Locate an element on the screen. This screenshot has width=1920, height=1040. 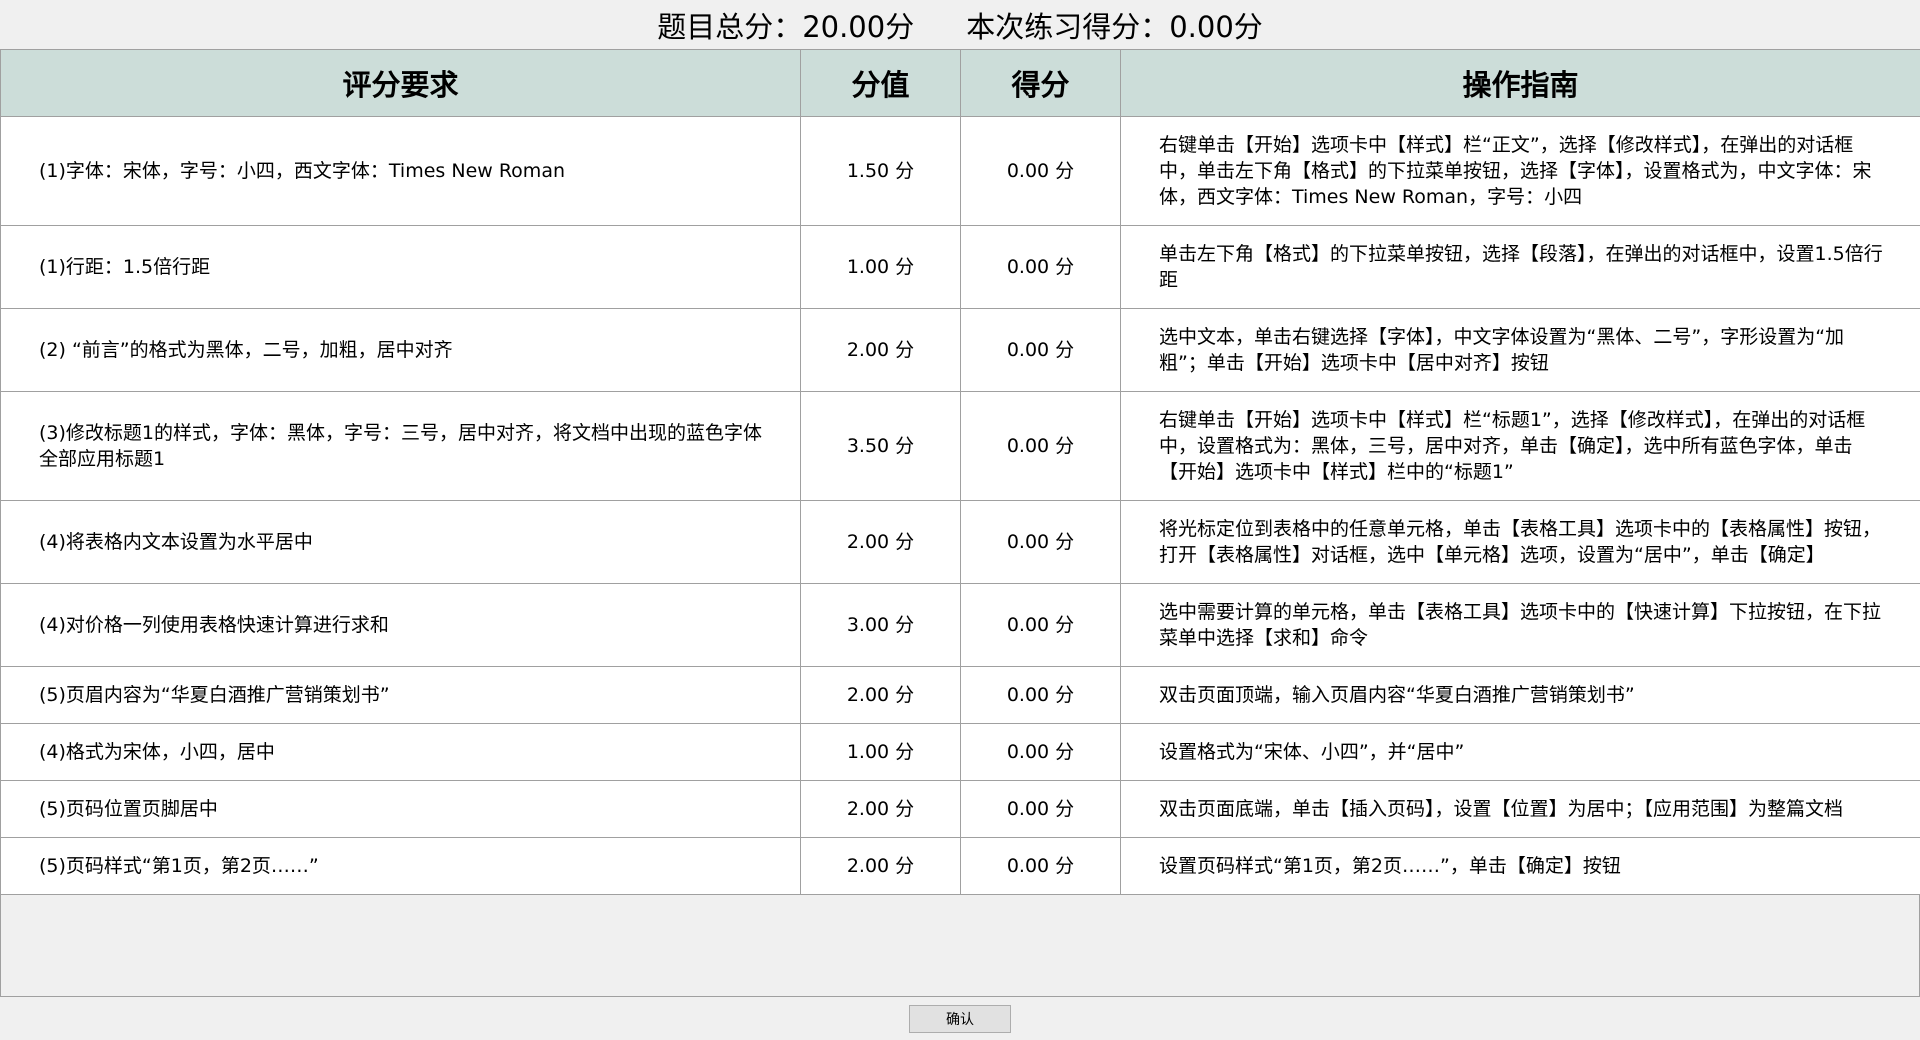
guide-cell: 设置页码样式“第1页，第2页……”，单击【确定】按钮 is located at coordinates (1520, 866).